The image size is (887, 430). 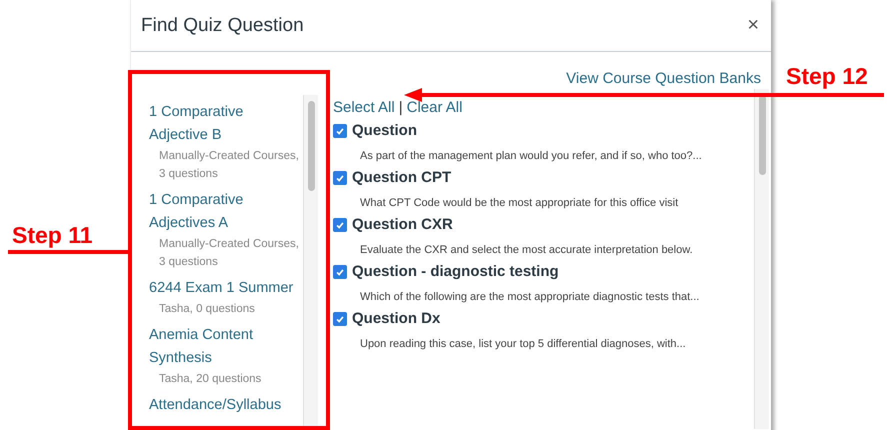 What do you see at coordinates (663, 78) in the screenshot?
I see `view-banks-link: View Course Question Banks` at bounding box center [663, 78].